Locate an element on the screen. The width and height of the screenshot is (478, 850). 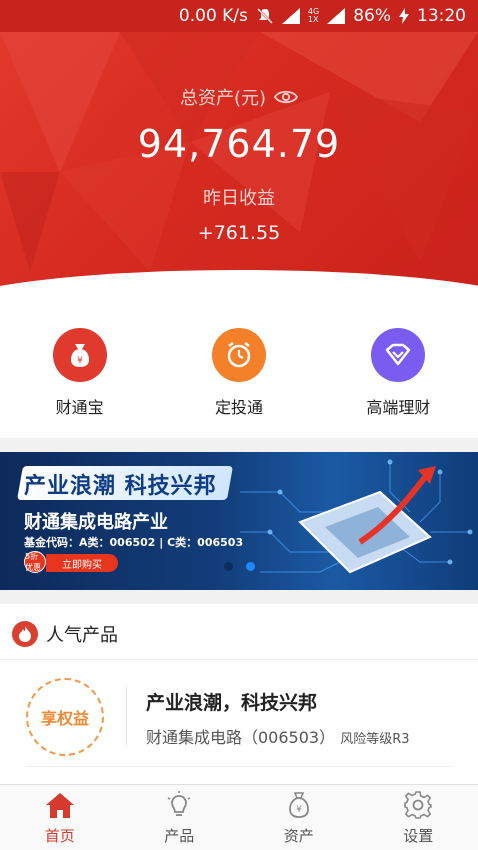
status-bar: 0.00 K/s 4G 1X 86% 13:20 is located at coordinates (239, 16).